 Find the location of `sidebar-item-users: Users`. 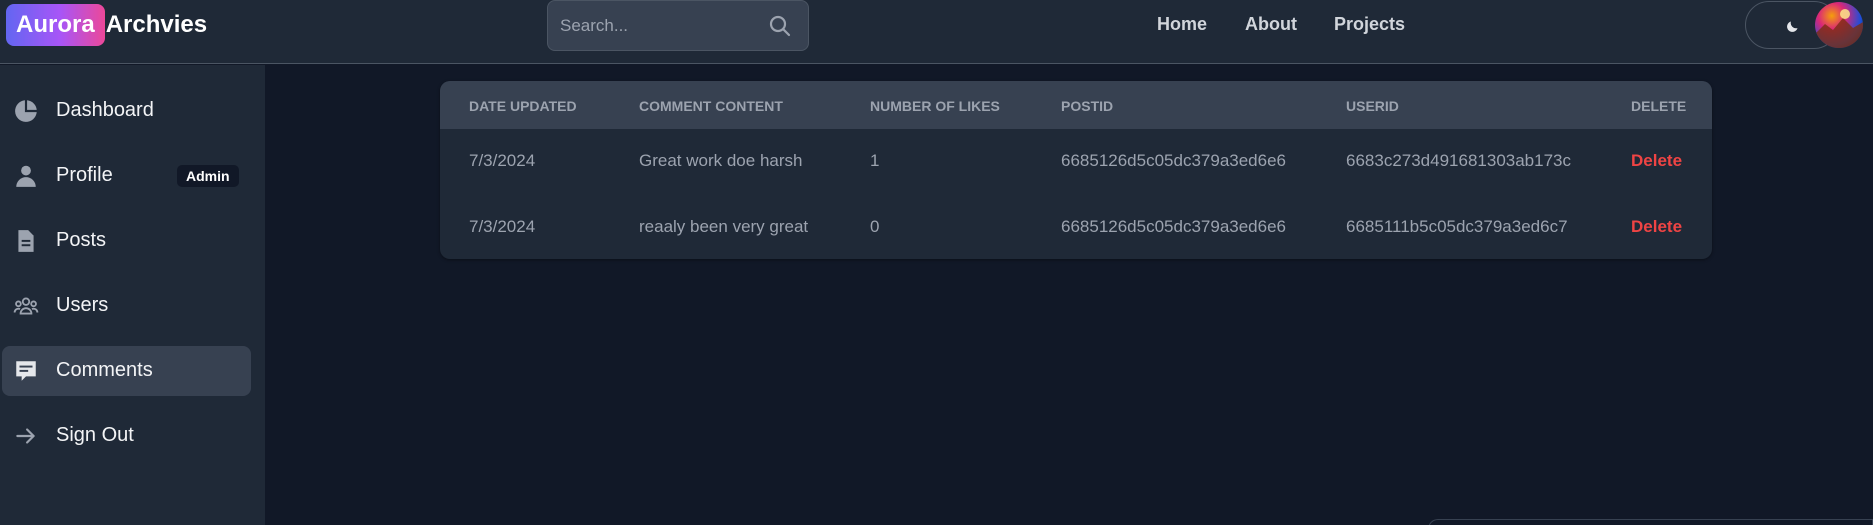

sidebar-item-users: Users is located at coordinates (126, 306).